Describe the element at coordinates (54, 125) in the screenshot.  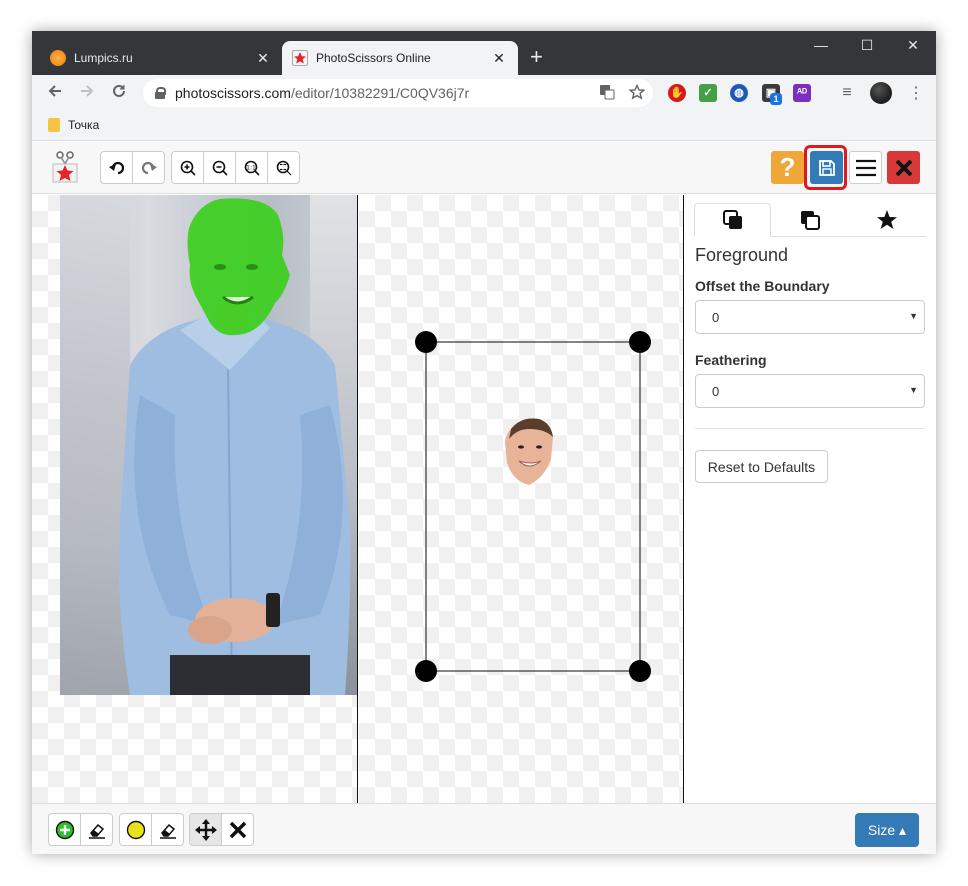
I see `folder-icon` at that location.